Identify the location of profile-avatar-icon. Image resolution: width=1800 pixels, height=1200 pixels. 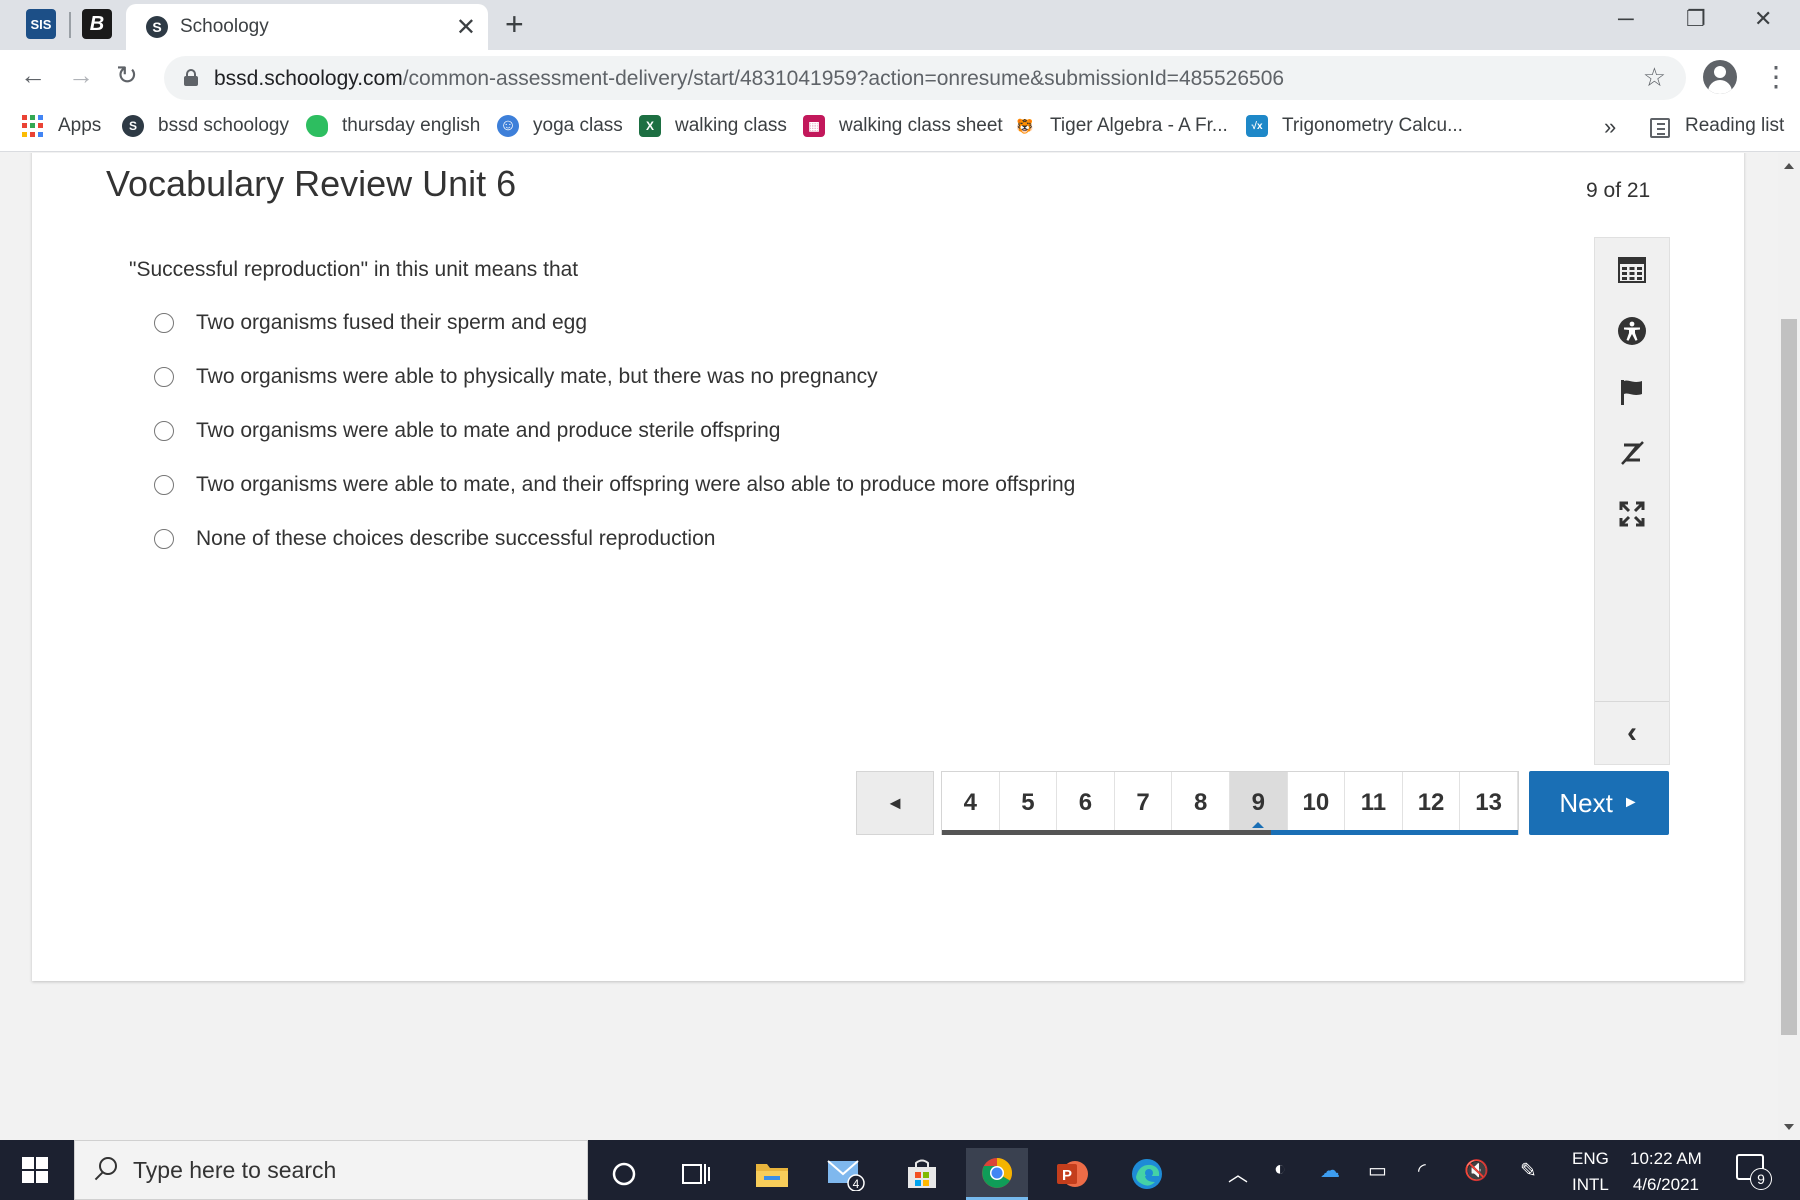
(1720, 77).